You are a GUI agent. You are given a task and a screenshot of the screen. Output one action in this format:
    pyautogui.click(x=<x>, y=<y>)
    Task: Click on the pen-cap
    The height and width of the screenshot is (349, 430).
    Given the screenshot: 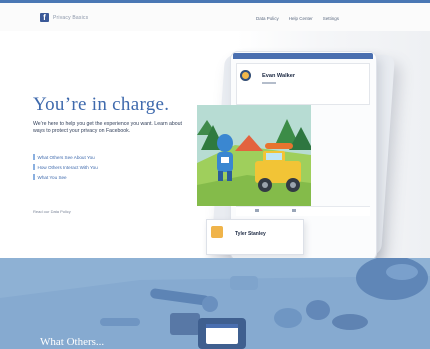 What is the action you would take?
    pyautogui.click(x=210, y=304)
    